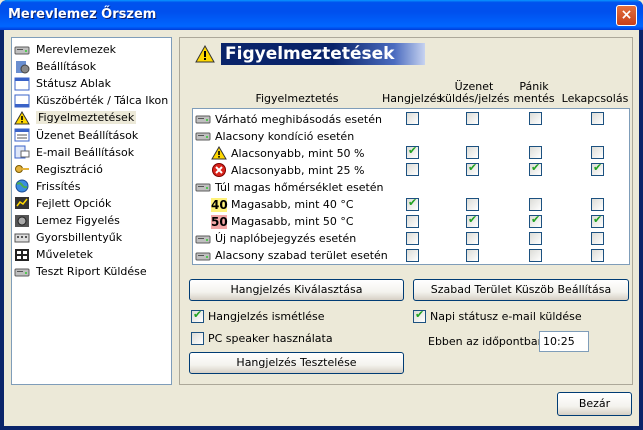  What do you see at coordinates (298, 170) in the screenshot?
I see `warning-row-text: Alacsonyabb, mint 25 %` at bounding box center [298, 170].